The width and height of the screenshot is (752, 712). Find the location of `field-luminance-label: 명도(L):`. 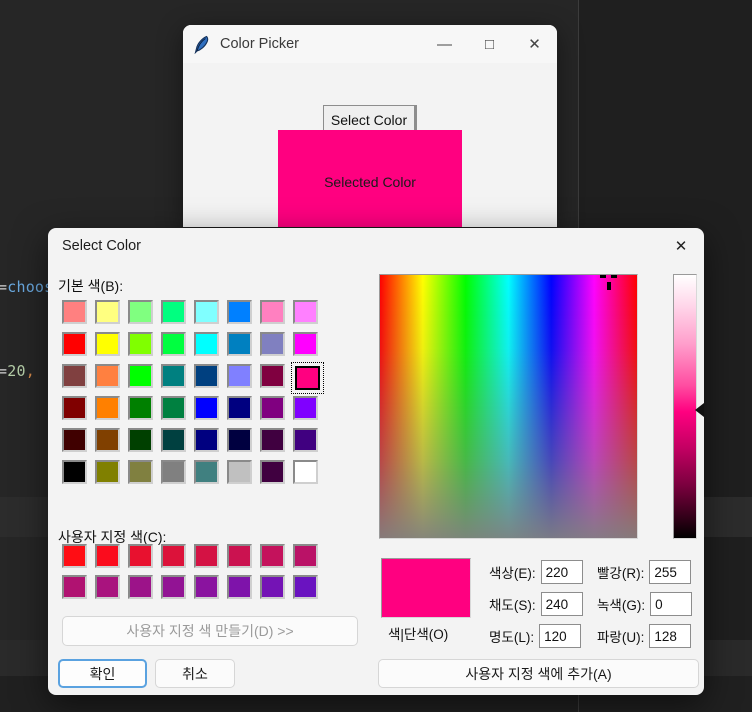

field-luminance-label: 명도(L): is located at coordinates (512, 637).